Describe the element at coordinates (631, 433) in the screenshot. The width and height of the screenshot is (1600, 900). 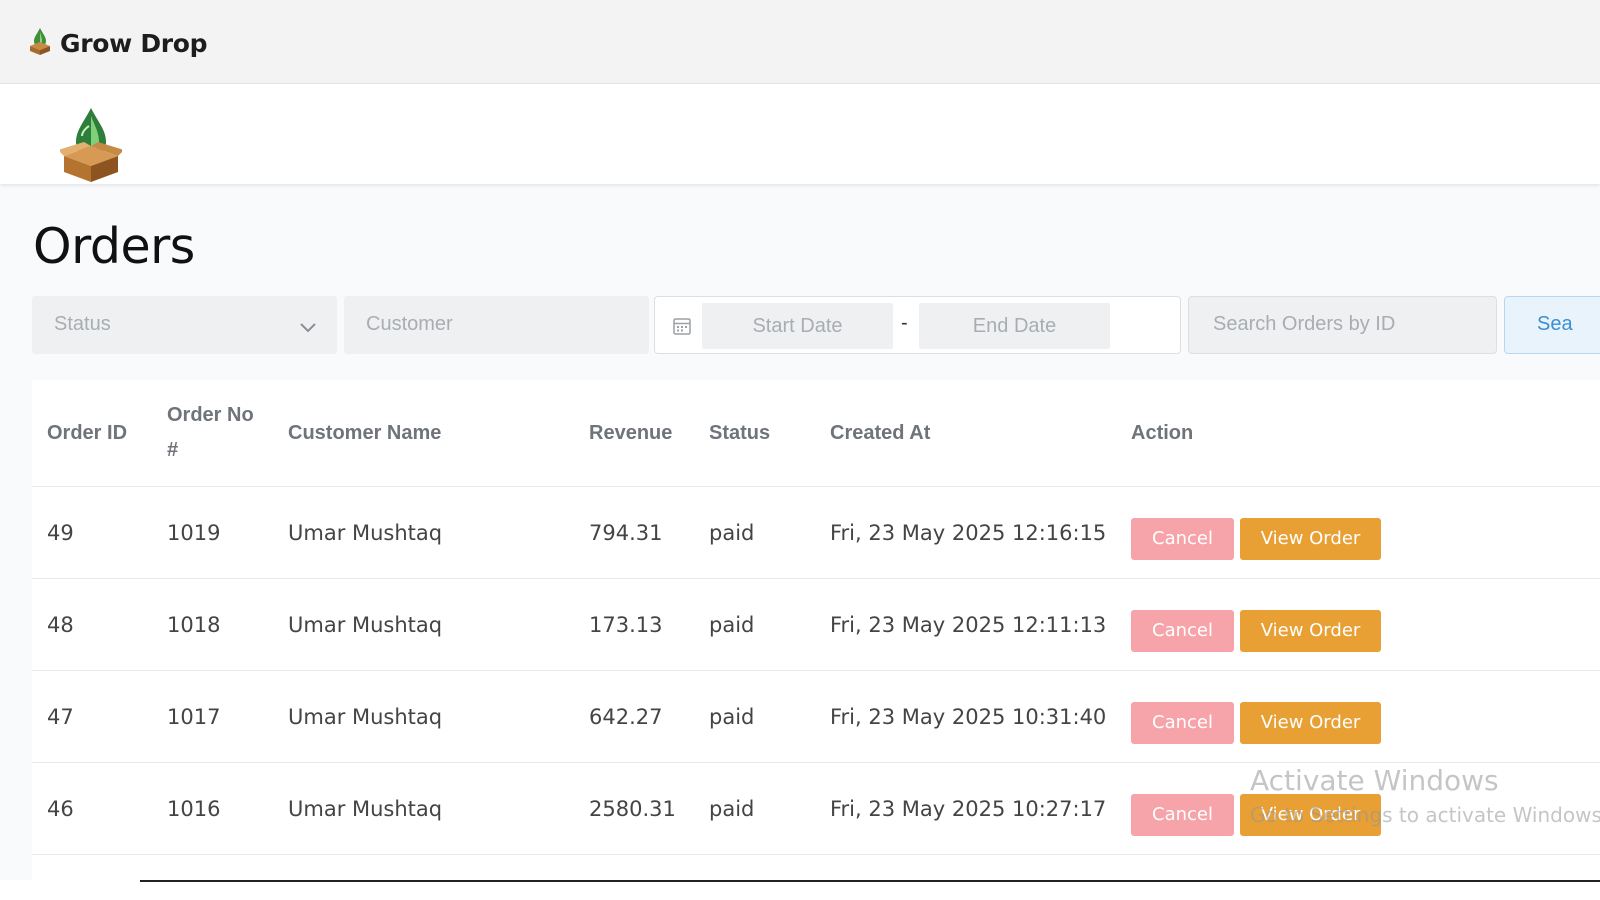
I see `header-revenue: Revenue` at that location.